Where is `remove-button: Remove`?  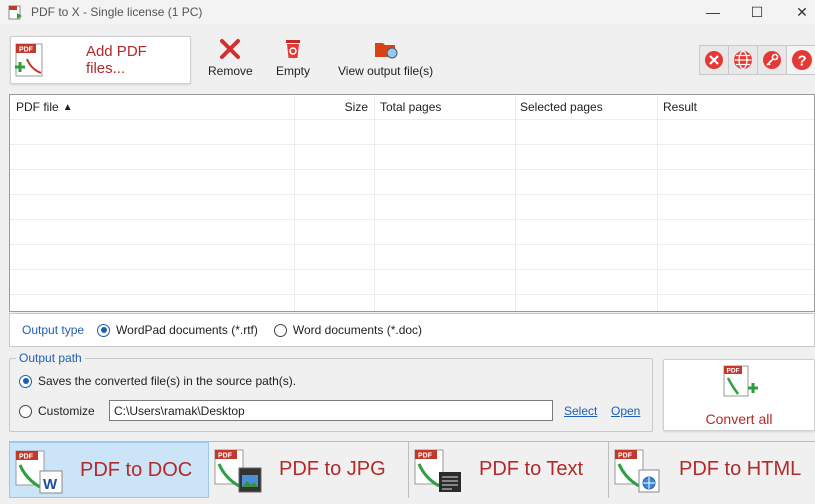 remove-button: Remove is located at coordinates (230, 58).